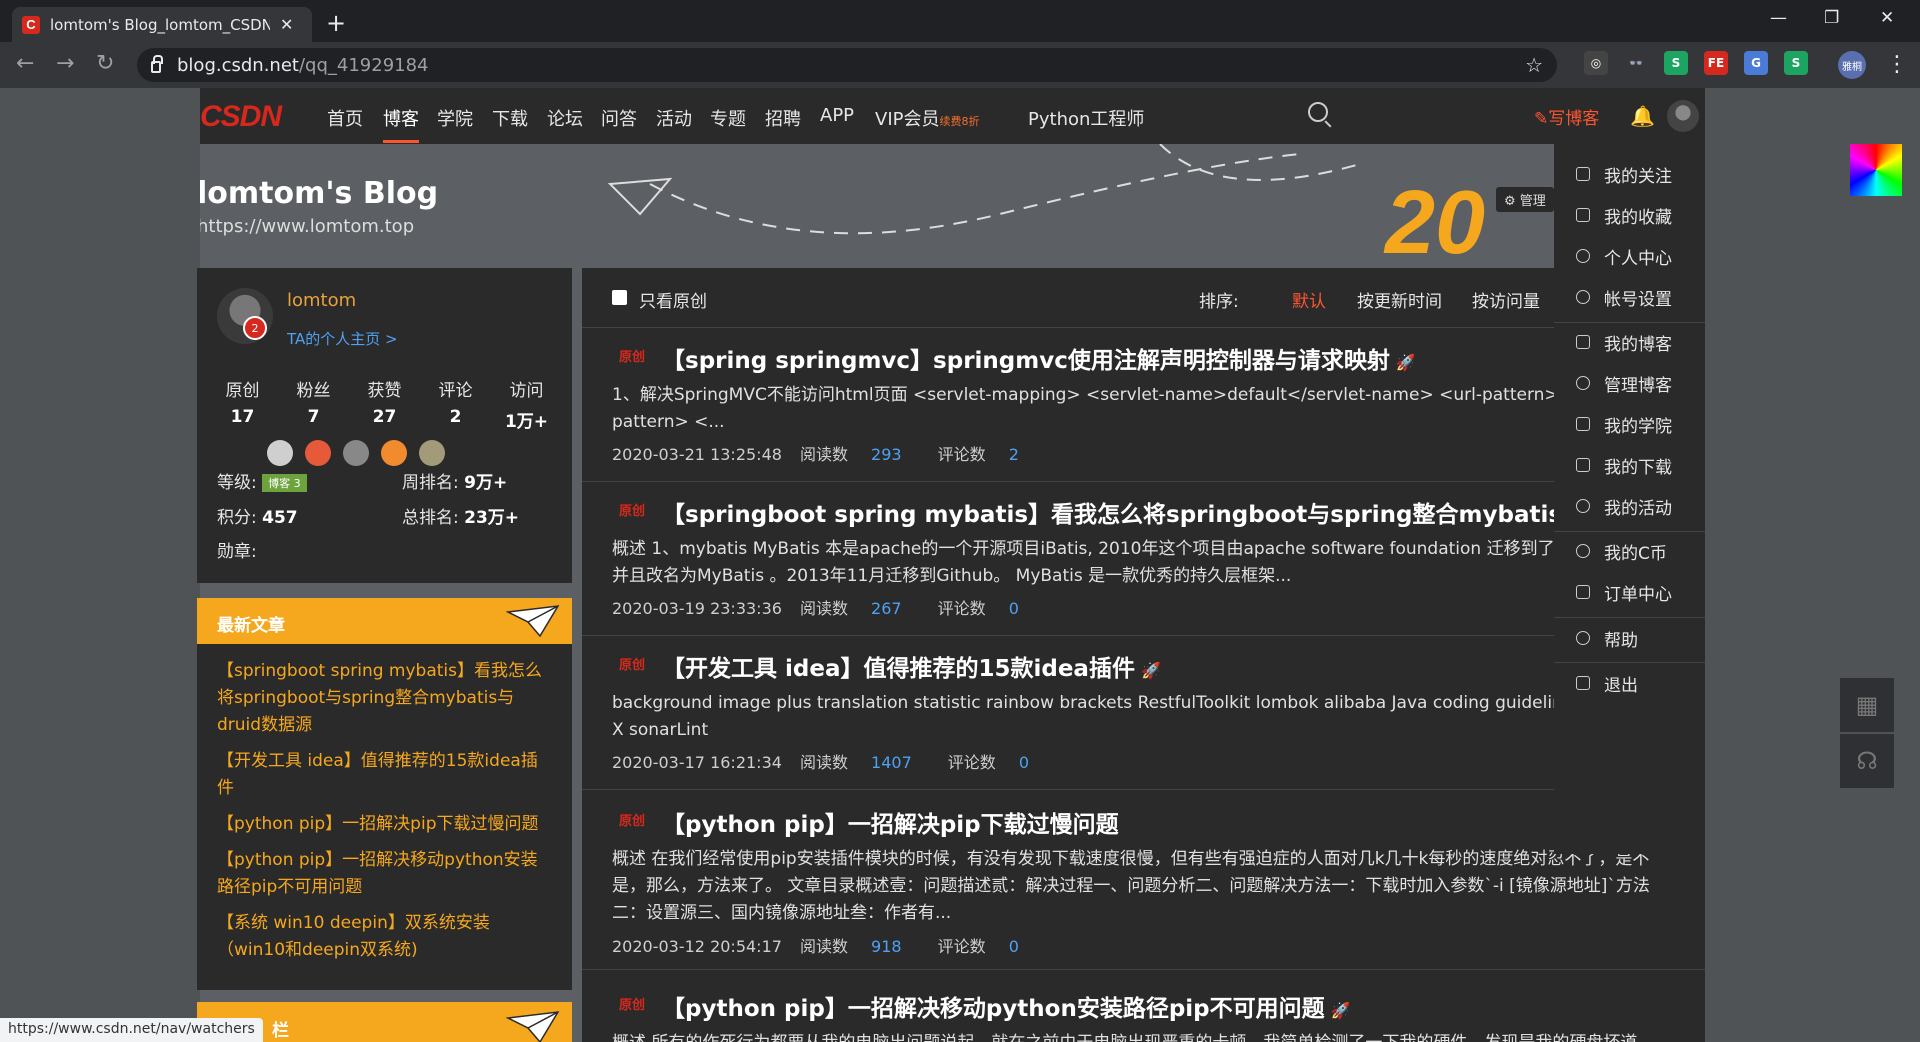  What do you see at coordinates (837, 115) in the screenshot?
I see `nav-item-app: APP` at bounding box center [837, 115].